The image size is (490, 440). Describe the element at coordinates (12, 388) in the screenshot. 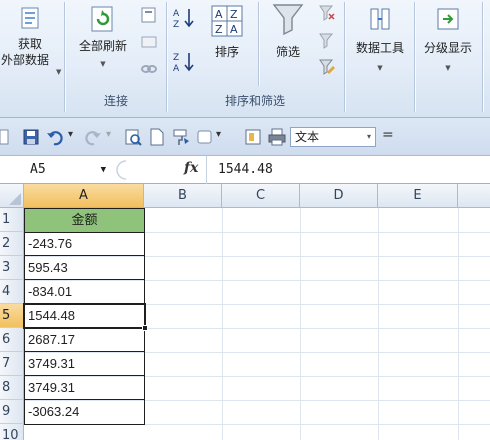

I see `row-header-8: 8` at that location.